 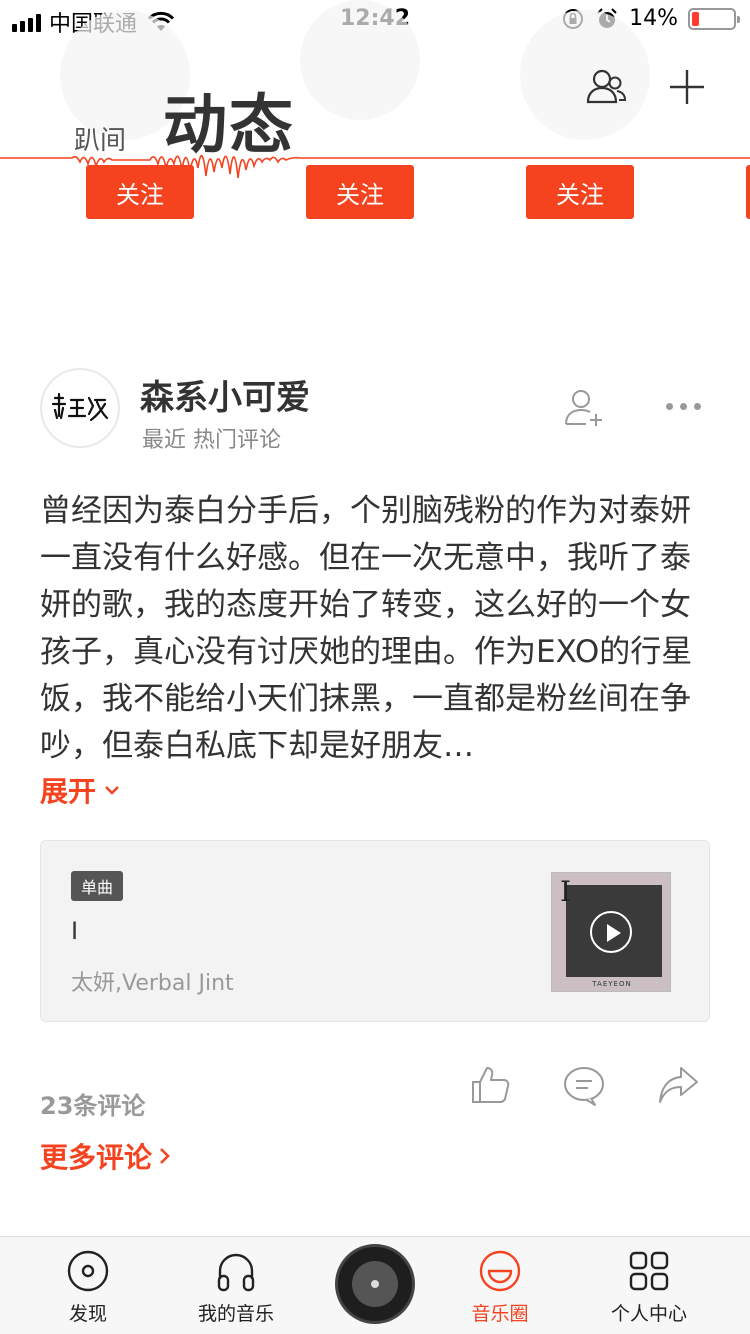 I want to click on cover-letter: I, so click(x=566, y=891).